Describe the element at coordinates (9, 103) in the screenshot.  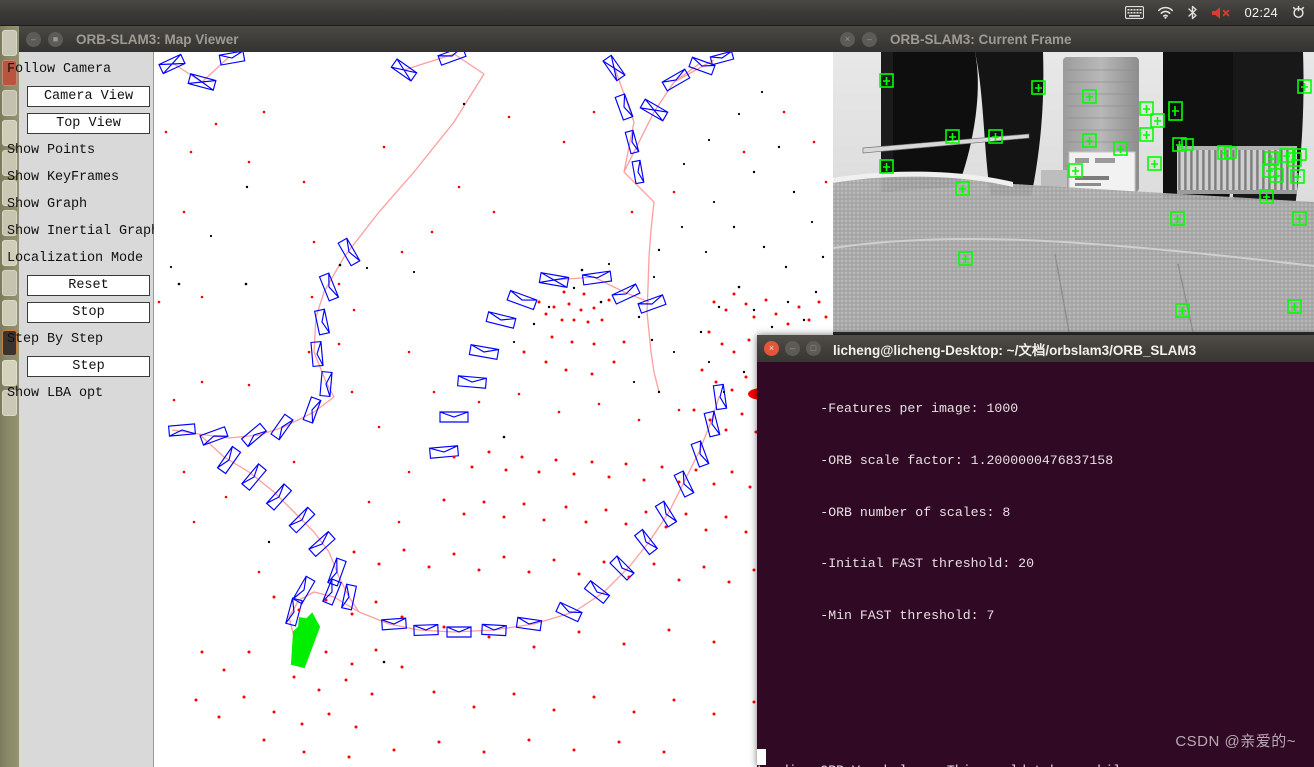
I see `launcher-item-thunderbird` at that location.